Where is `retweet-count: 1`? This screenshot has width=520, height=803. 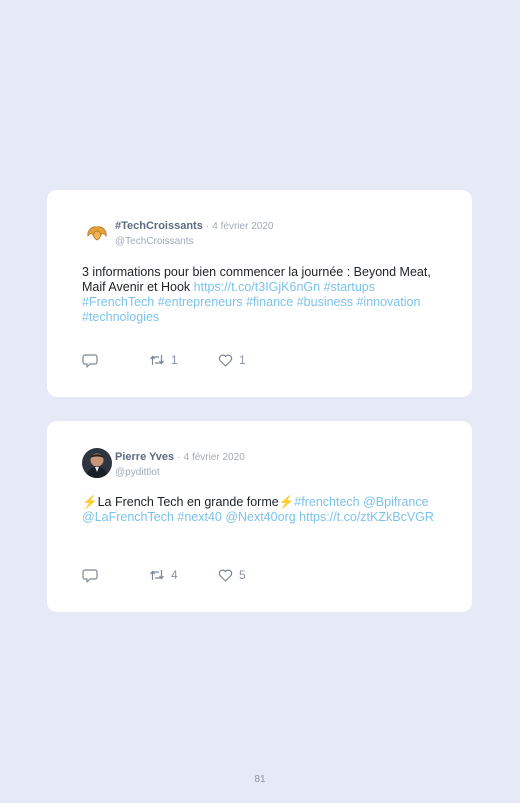
retweet-count: 1 is located at coordinates (174, 360).